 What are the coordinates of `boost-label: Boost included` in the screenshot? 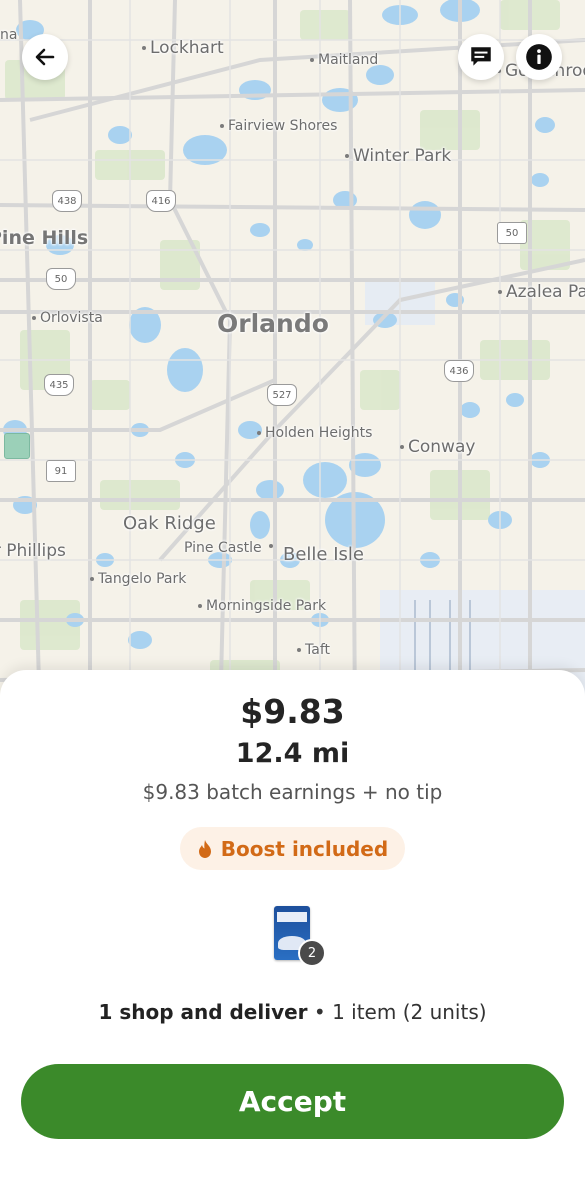 It's located at (304, 848).